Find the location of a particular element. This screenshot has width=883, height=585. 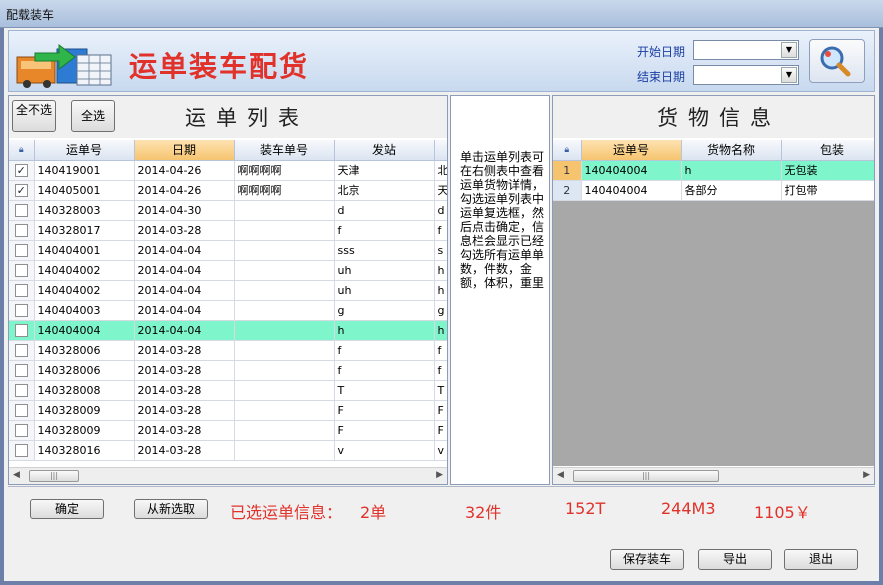

col-goods-waybill-no: 运单号 is located at coordinates (631, 150).